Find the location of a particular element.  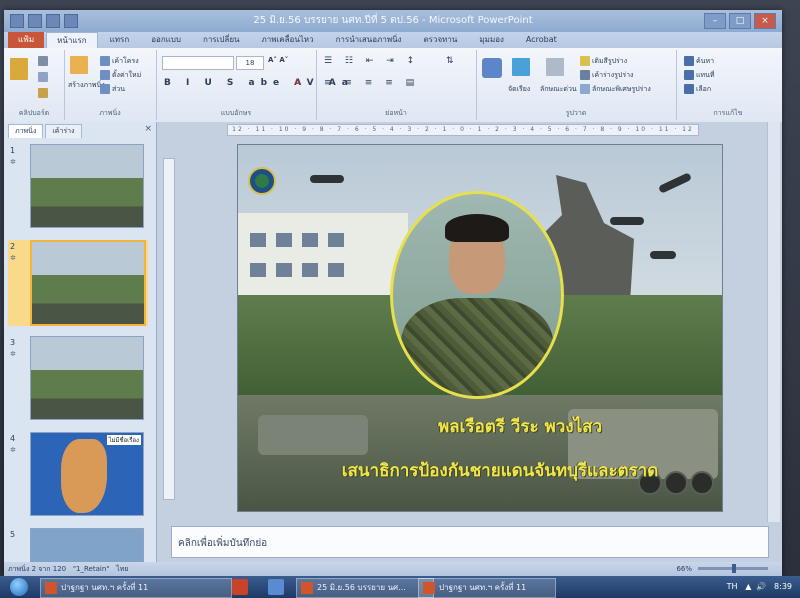

slide-number: 3 is located at coordinates (13, 342).